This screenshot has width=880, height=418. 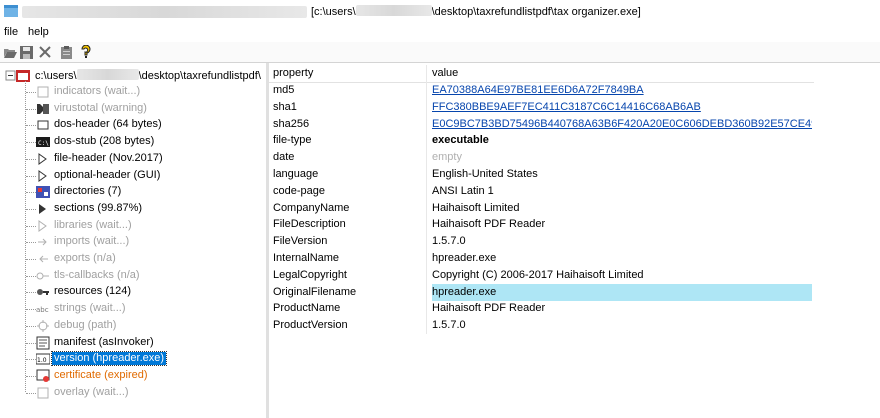 What do you see at coordinates (541, 241) in the screenshot?
I see `table-row: FileVersion 1.5.7.0` at bounding box center [541, 241].